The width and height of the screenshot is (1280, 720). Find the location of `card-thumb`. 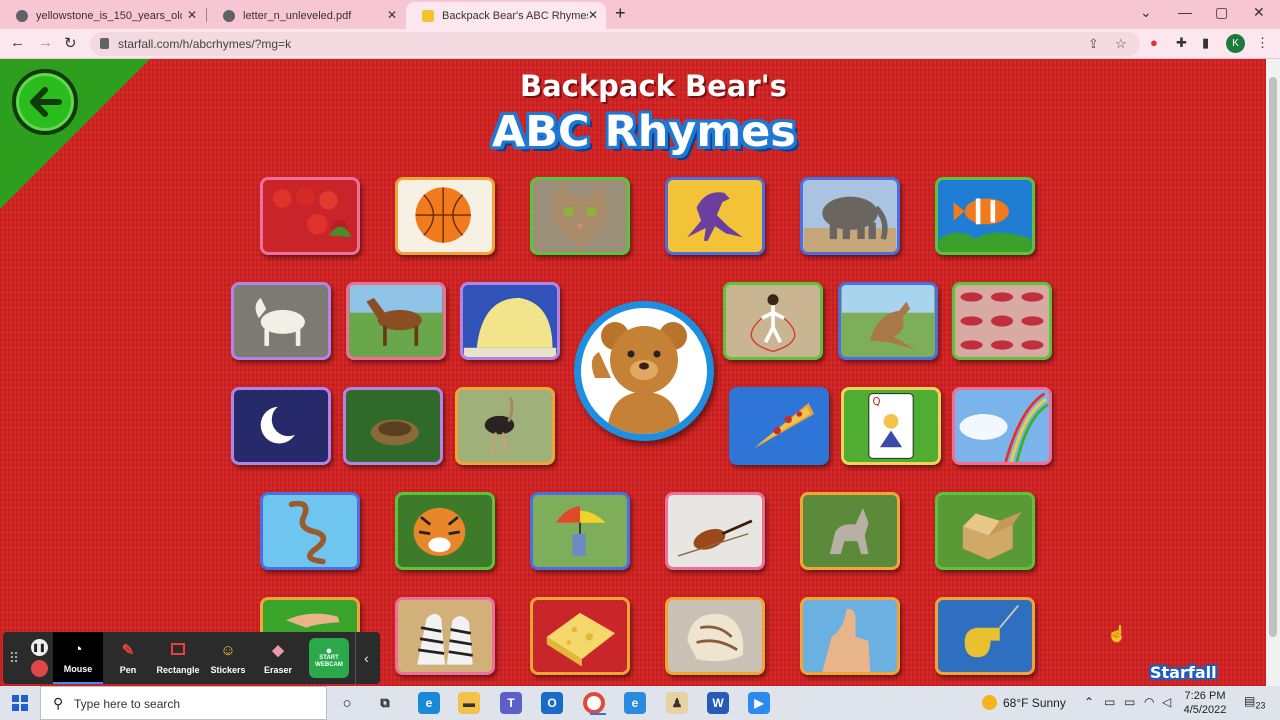

card-thumb is located at coordinates (850, 636).